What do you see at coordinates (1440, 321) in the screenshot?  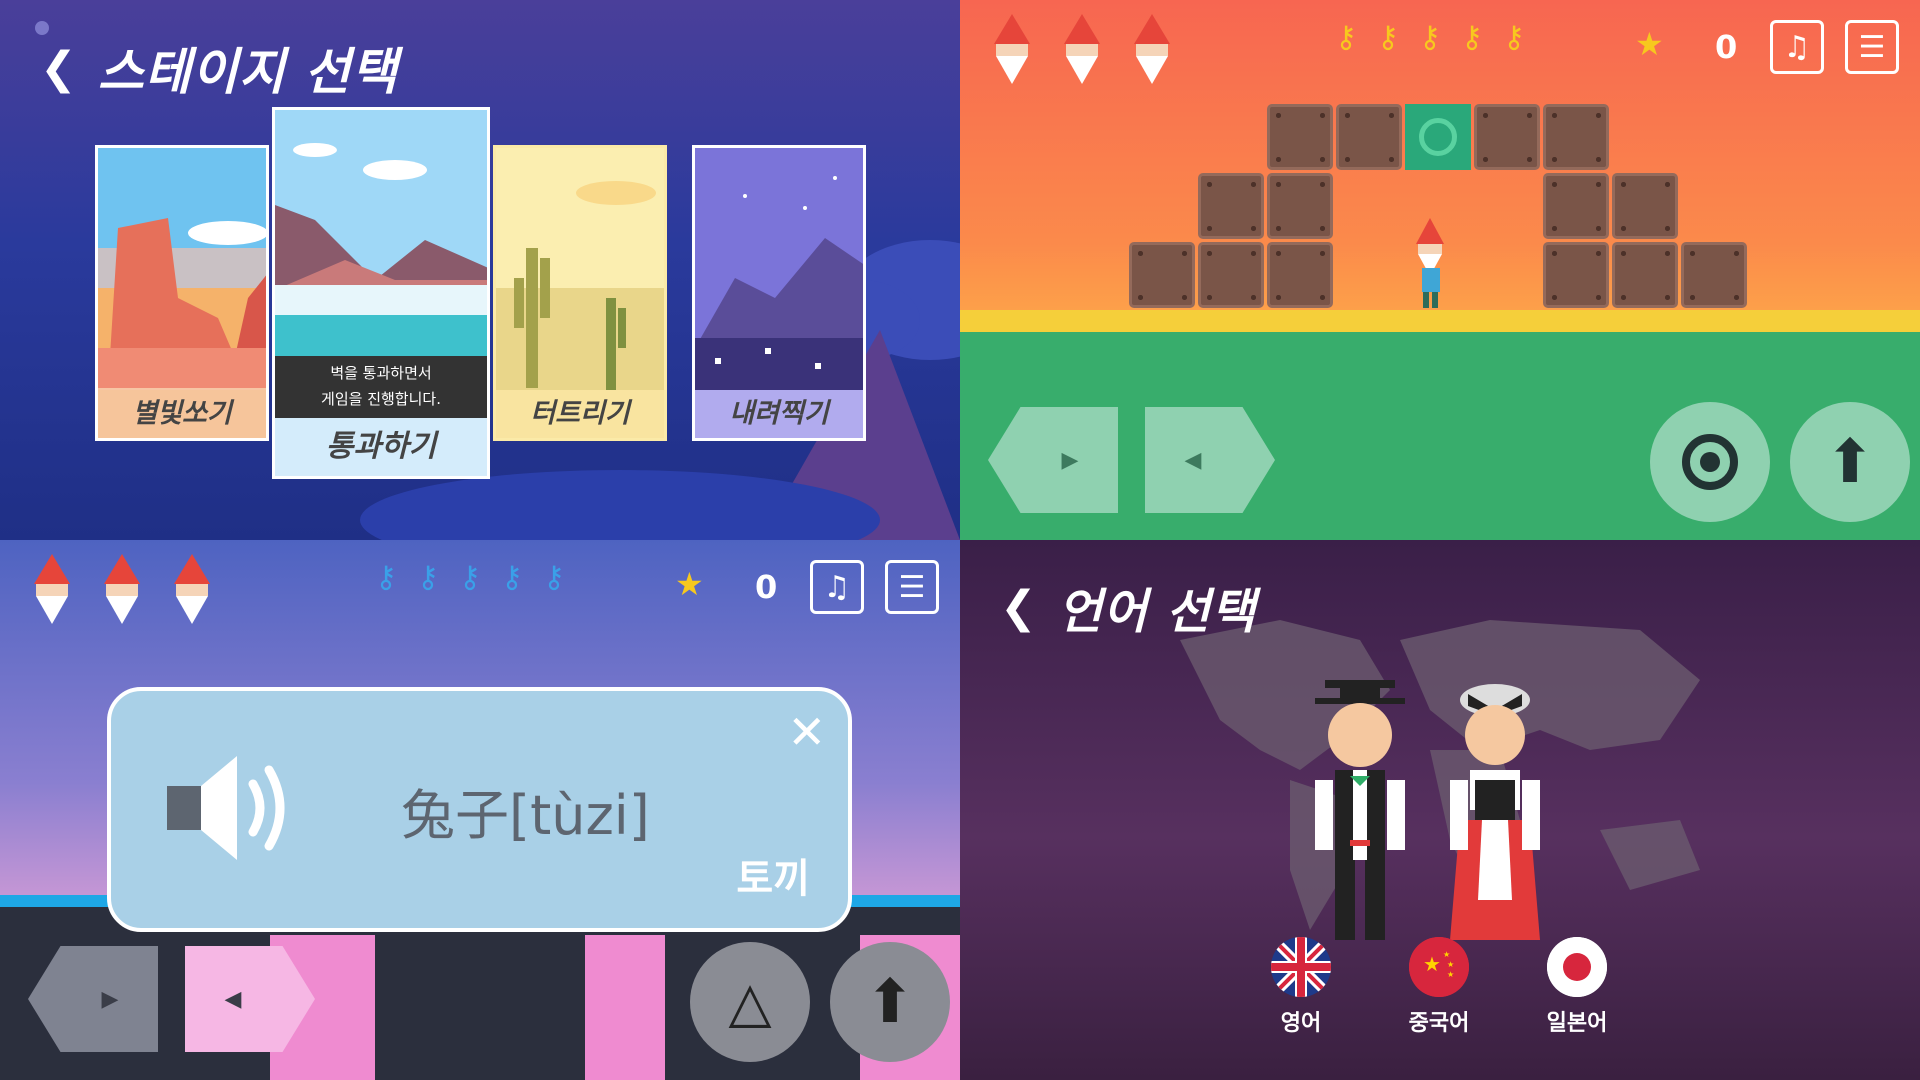 I see `ground-grass-top` at bounding box center [1440, 321].